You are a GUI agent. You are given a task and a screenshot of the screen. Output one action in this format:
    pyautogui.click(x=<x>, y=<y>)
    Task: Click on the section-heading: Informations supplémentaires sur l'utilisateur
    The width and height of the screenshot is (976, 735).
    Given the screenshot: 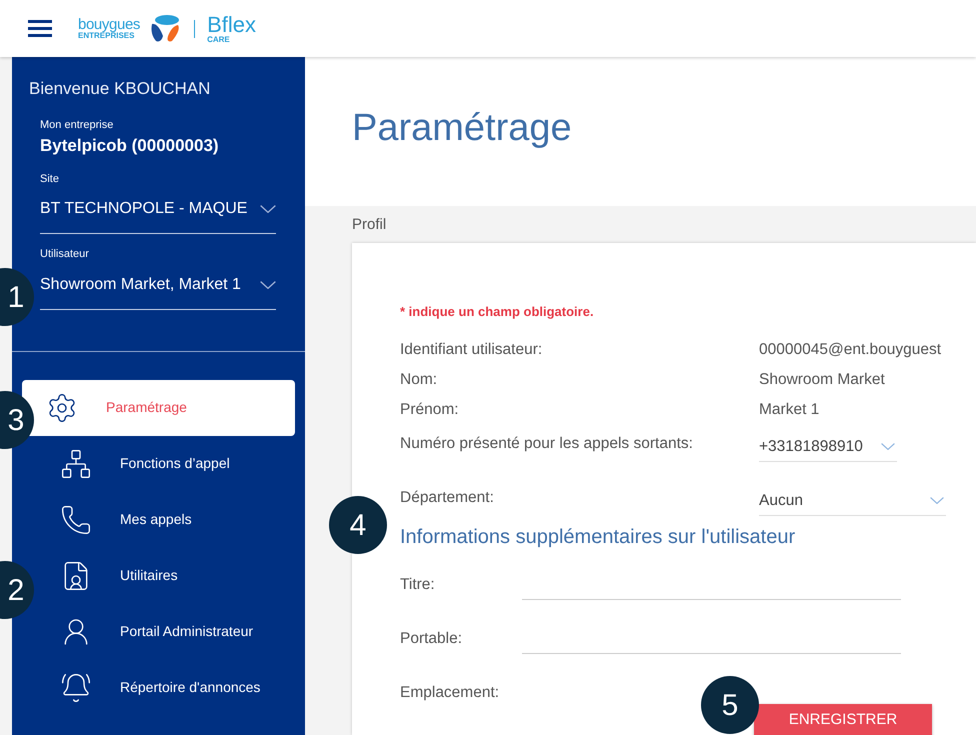 What is the action you would take?
    pyautogui.click(x=598, y=537)
    